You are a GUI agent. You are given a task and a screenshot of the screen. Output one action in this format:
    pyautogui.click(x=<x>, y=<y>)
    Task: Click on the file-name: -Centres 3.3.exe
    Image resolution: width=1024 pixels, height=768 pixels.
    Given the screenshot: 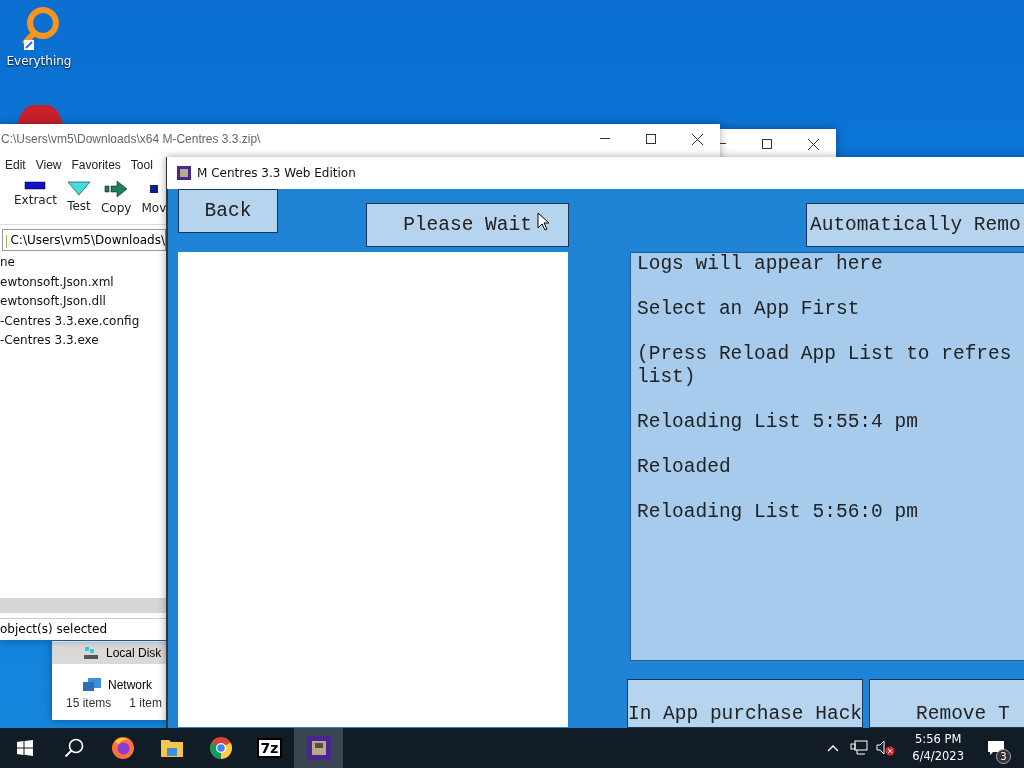 What is the action you would take?
    pyautogui.click(x=83, y=341)
    